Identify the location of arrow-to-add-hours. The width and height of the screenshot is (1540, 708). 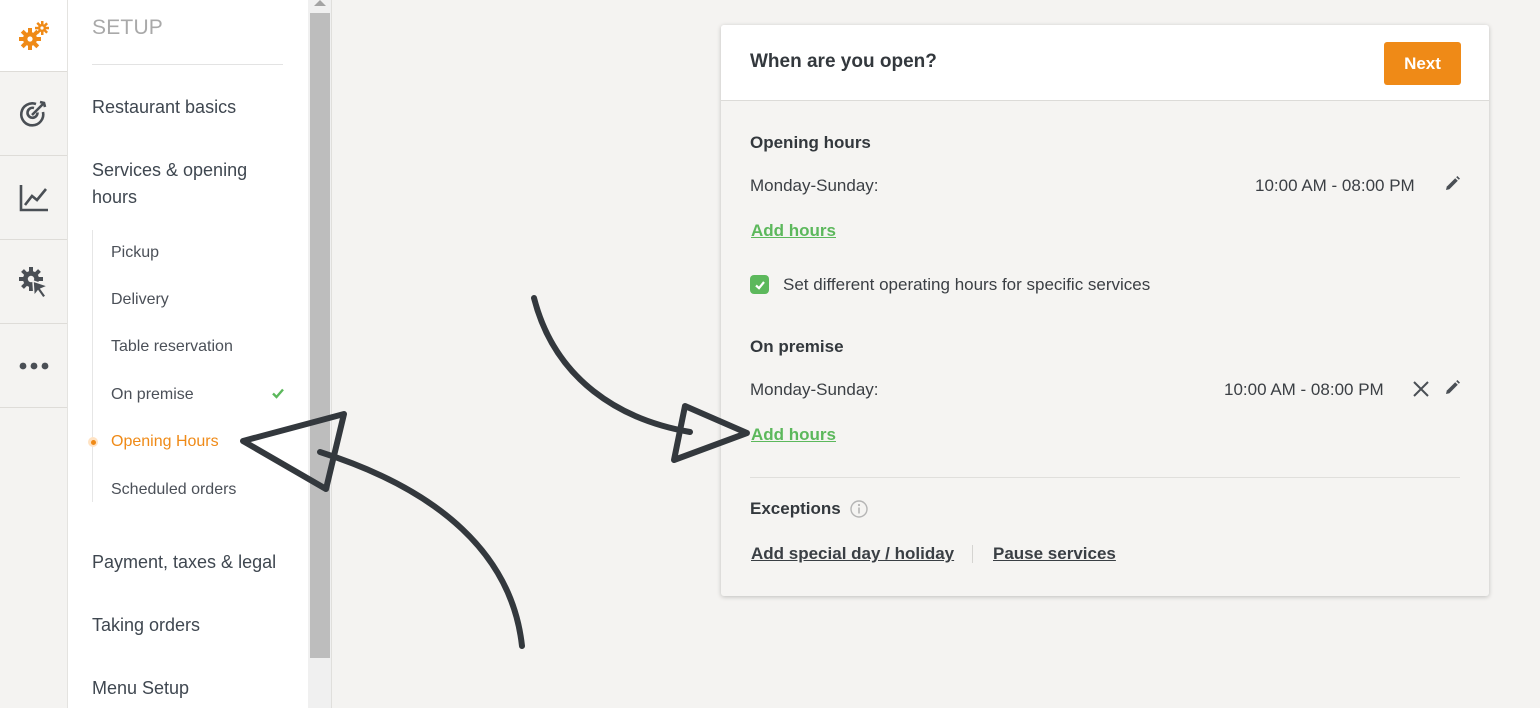
(640, 379).